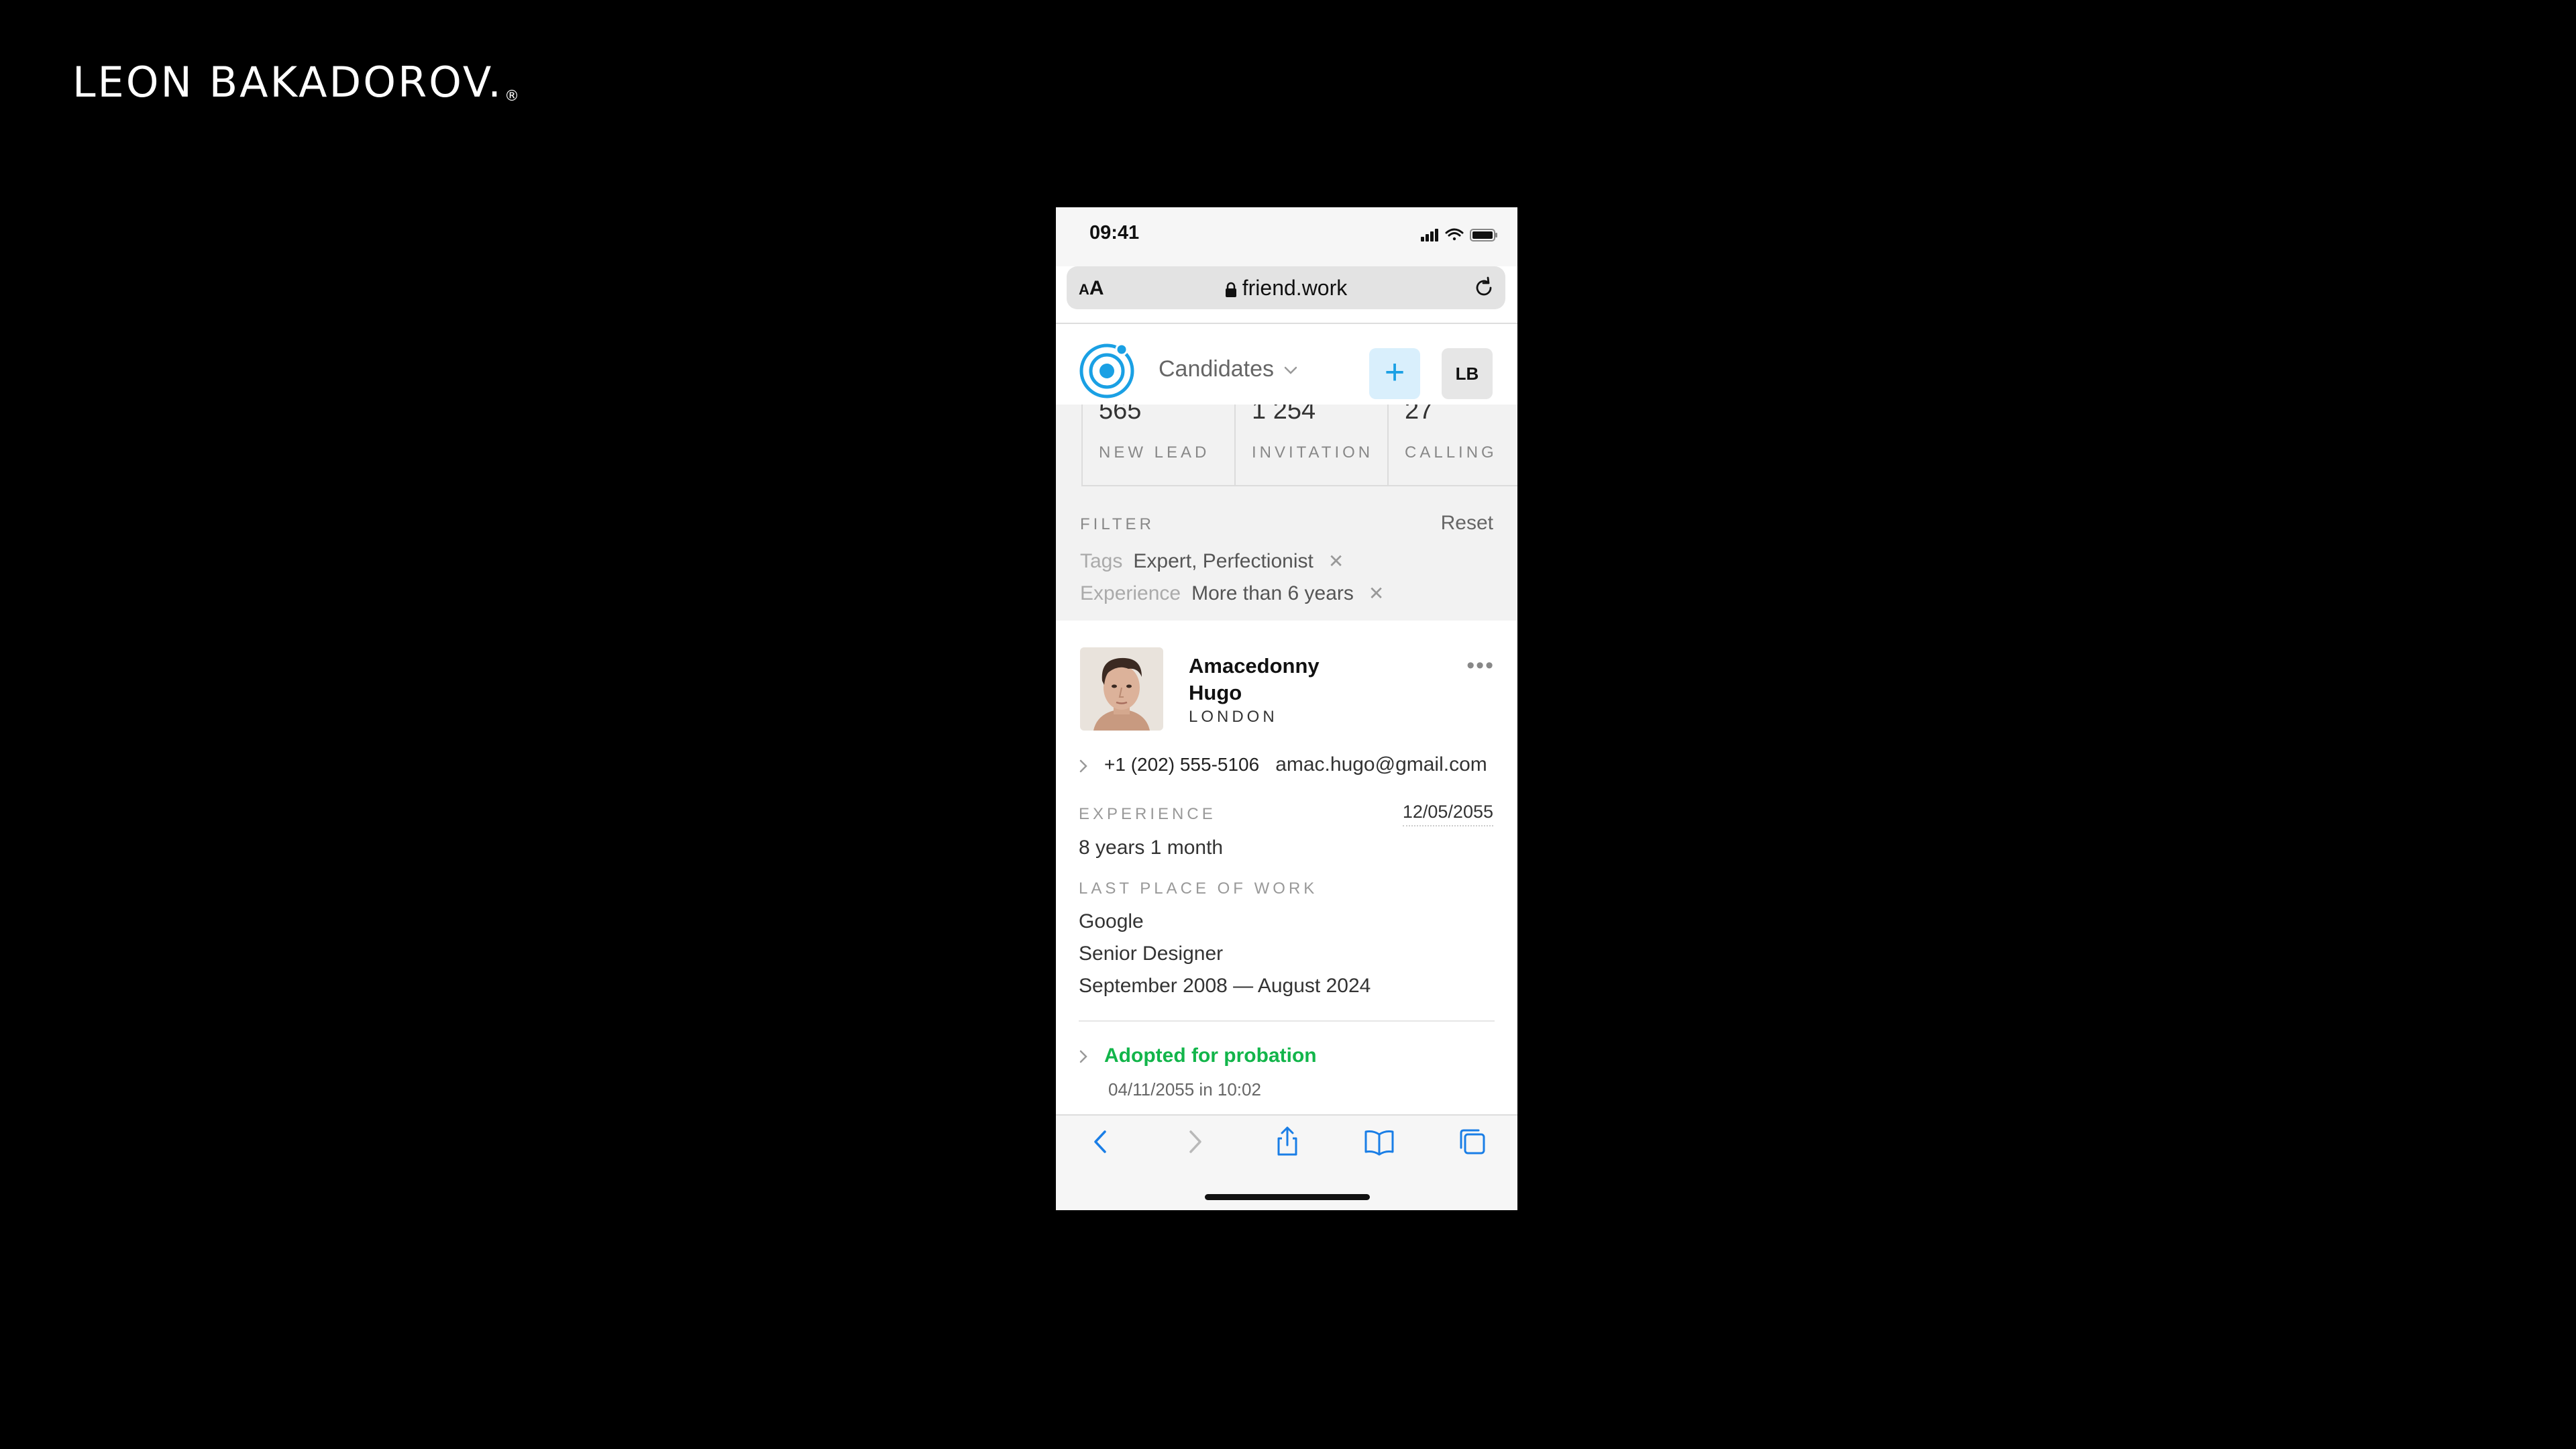  What do you see at coordinates (1429, 235) in the screenshot?
I see `signal-icon` at bounding box center [1429, 235].